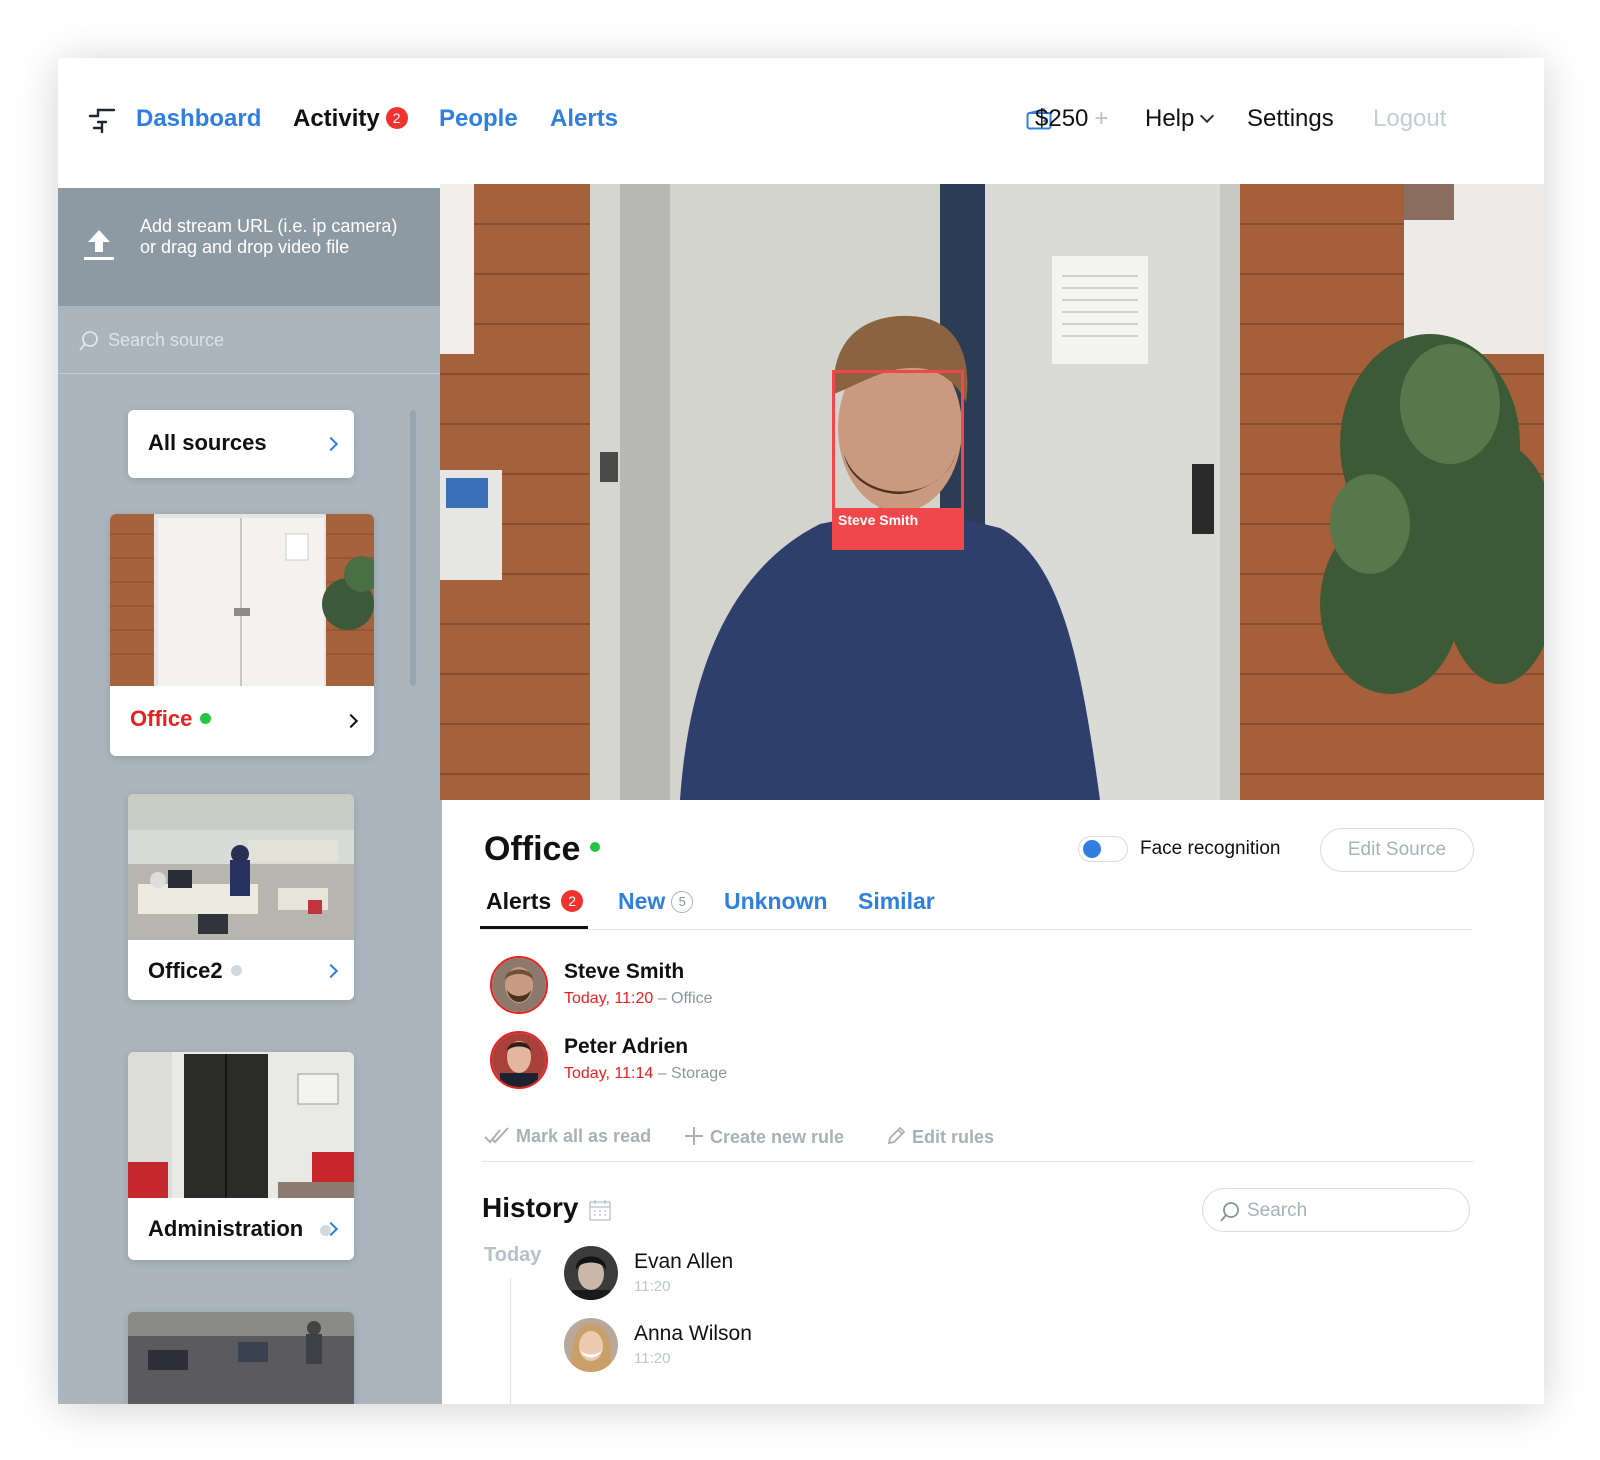  What do you see at coordinates (241, 867) in the screenshot?
I see `office2-thumbnail` at bounding box center [241, 867].